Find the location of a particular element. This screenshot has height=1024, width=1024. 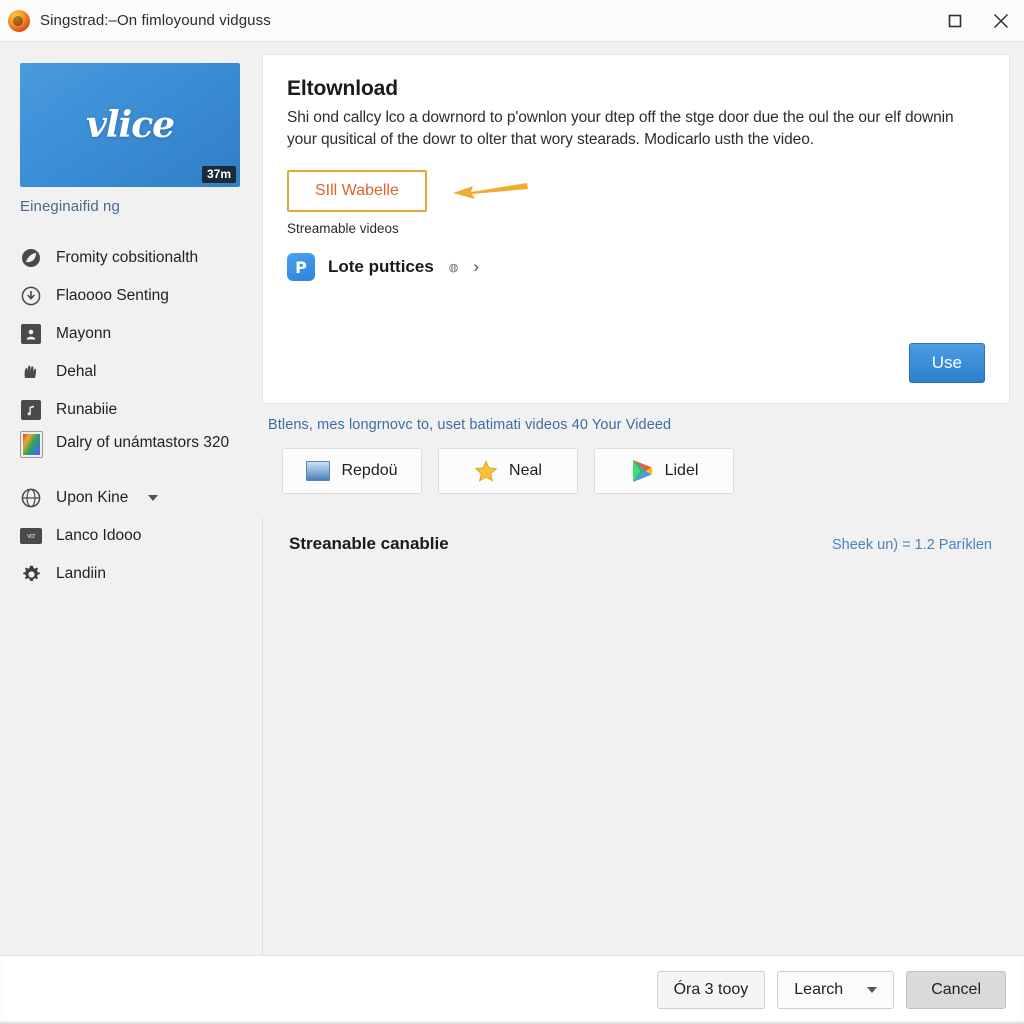

card-icon: vcr is located at coordinates (31, 536).